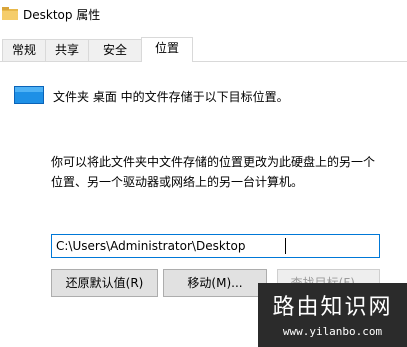 Image resolution: width=407 pixels, height=347 pixels. Describe the element at coordinates (29, 95) in the screenshot. I see `folder-blue-icon` at that location.